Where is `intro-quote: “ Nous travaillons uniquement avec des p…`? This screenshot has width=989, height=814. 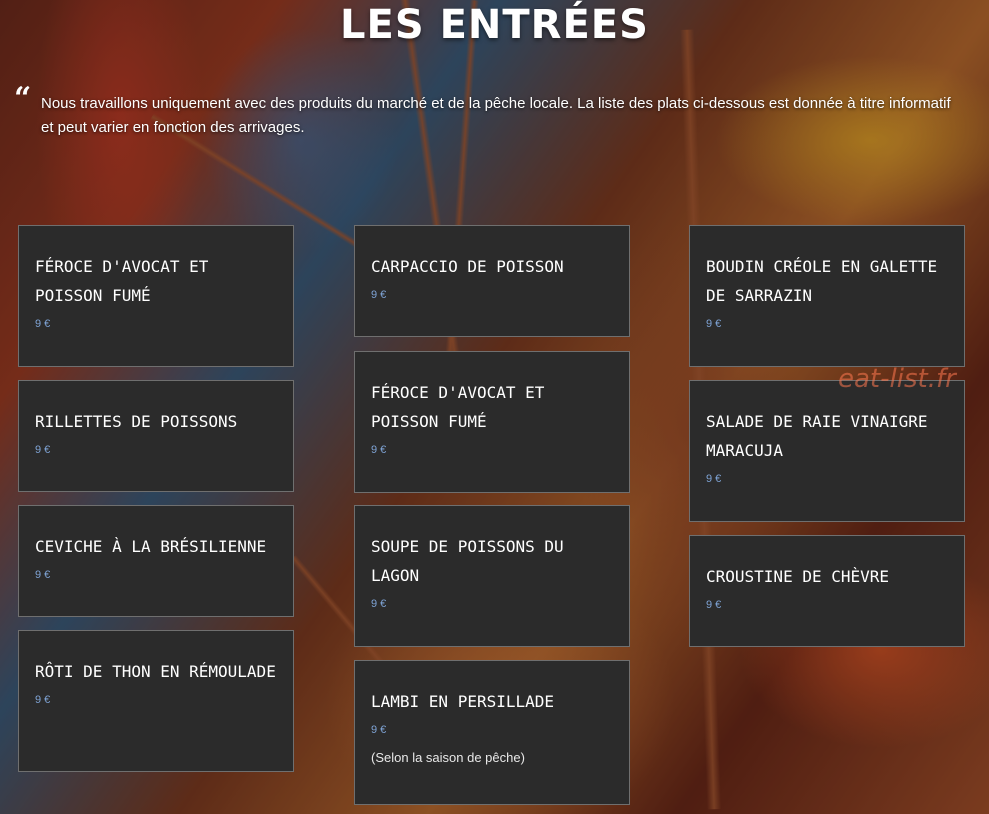 intro-quote: “ Nous travaillons uniquement avec des p… is located at coordinates (484, 110).